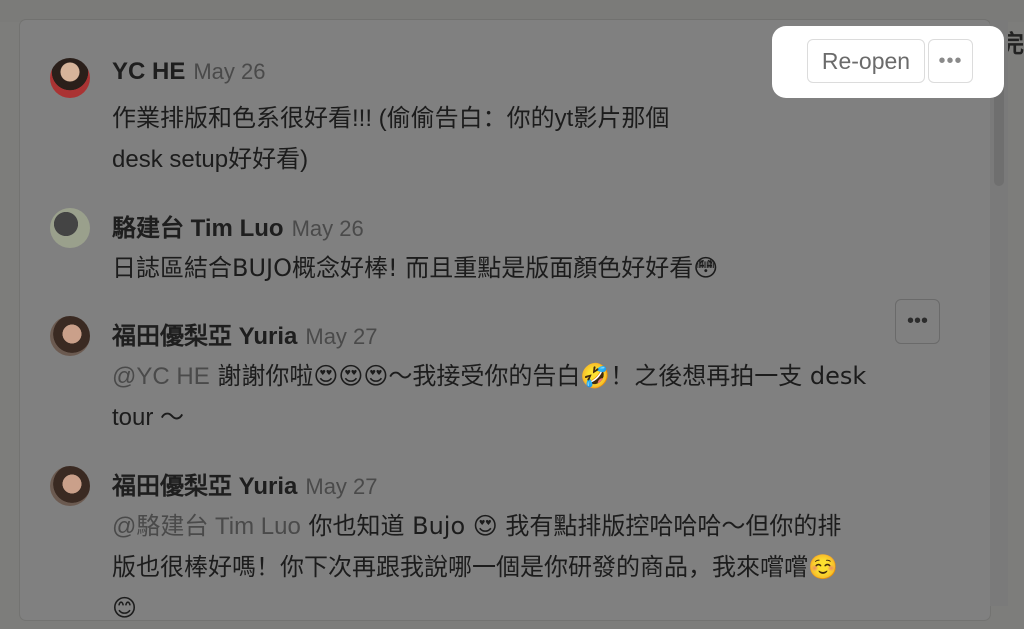 This screenshot has width=1024, height=629. I want to click on comment-line: tour ～, so click(148, 417).